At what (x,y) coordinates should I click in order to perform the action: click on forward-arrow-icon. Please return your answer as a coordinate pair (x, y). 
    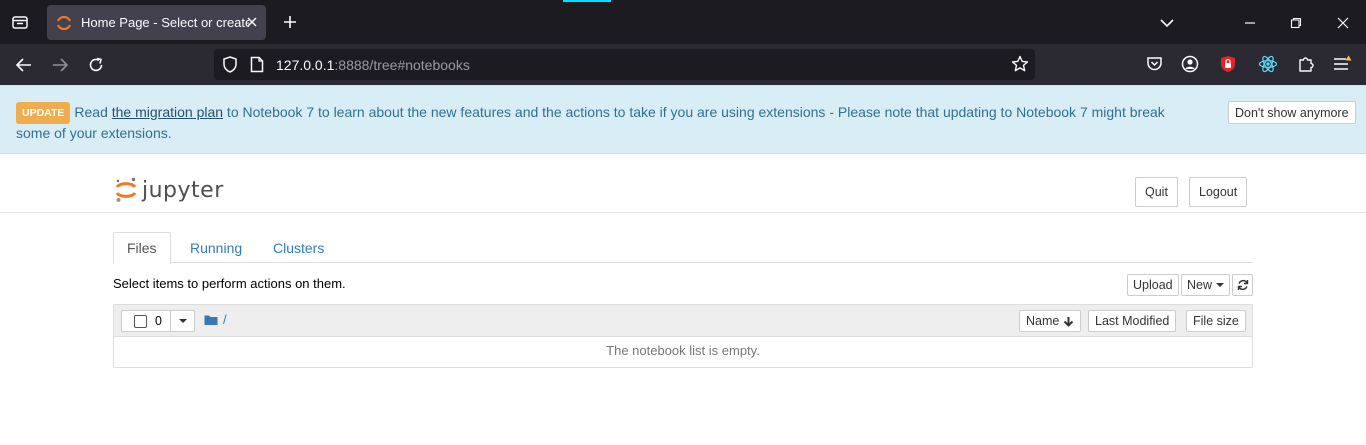
    Looking at the image, I should click on (60, 65).